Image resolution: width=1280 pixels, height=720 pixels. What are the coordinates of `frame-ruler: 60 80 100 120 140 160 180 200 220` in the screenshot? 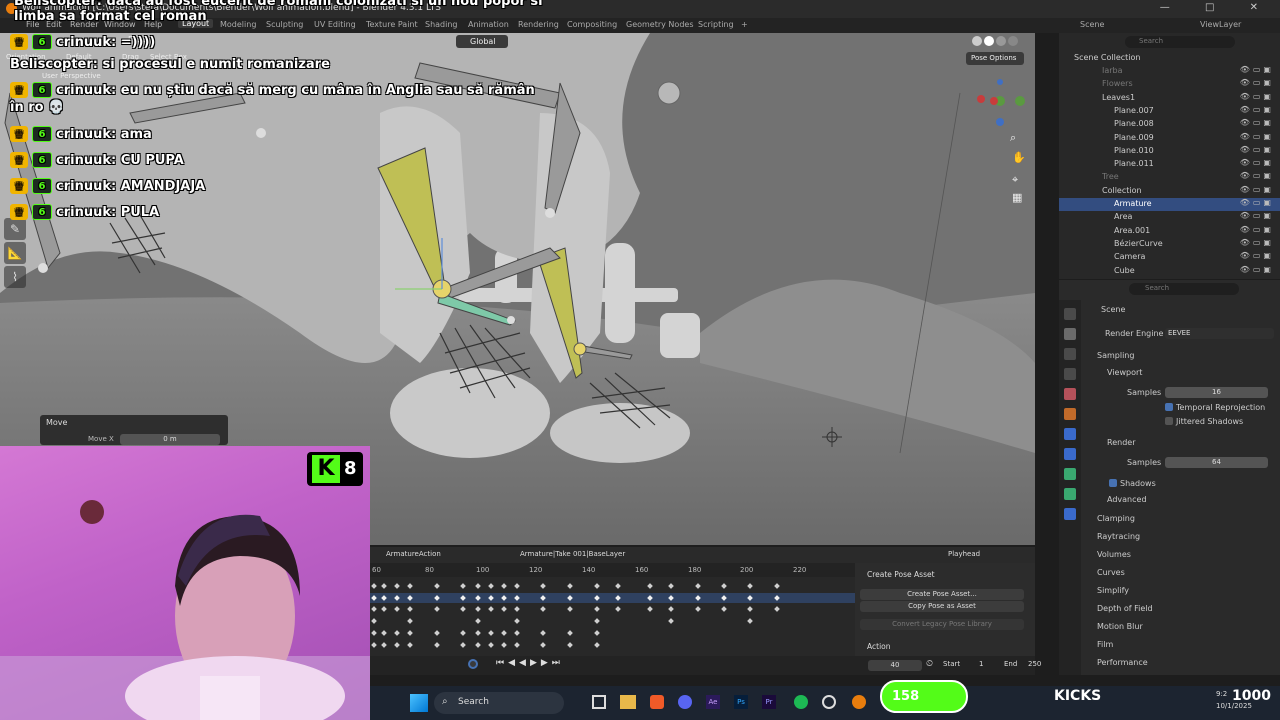 It's located at (612, 570).